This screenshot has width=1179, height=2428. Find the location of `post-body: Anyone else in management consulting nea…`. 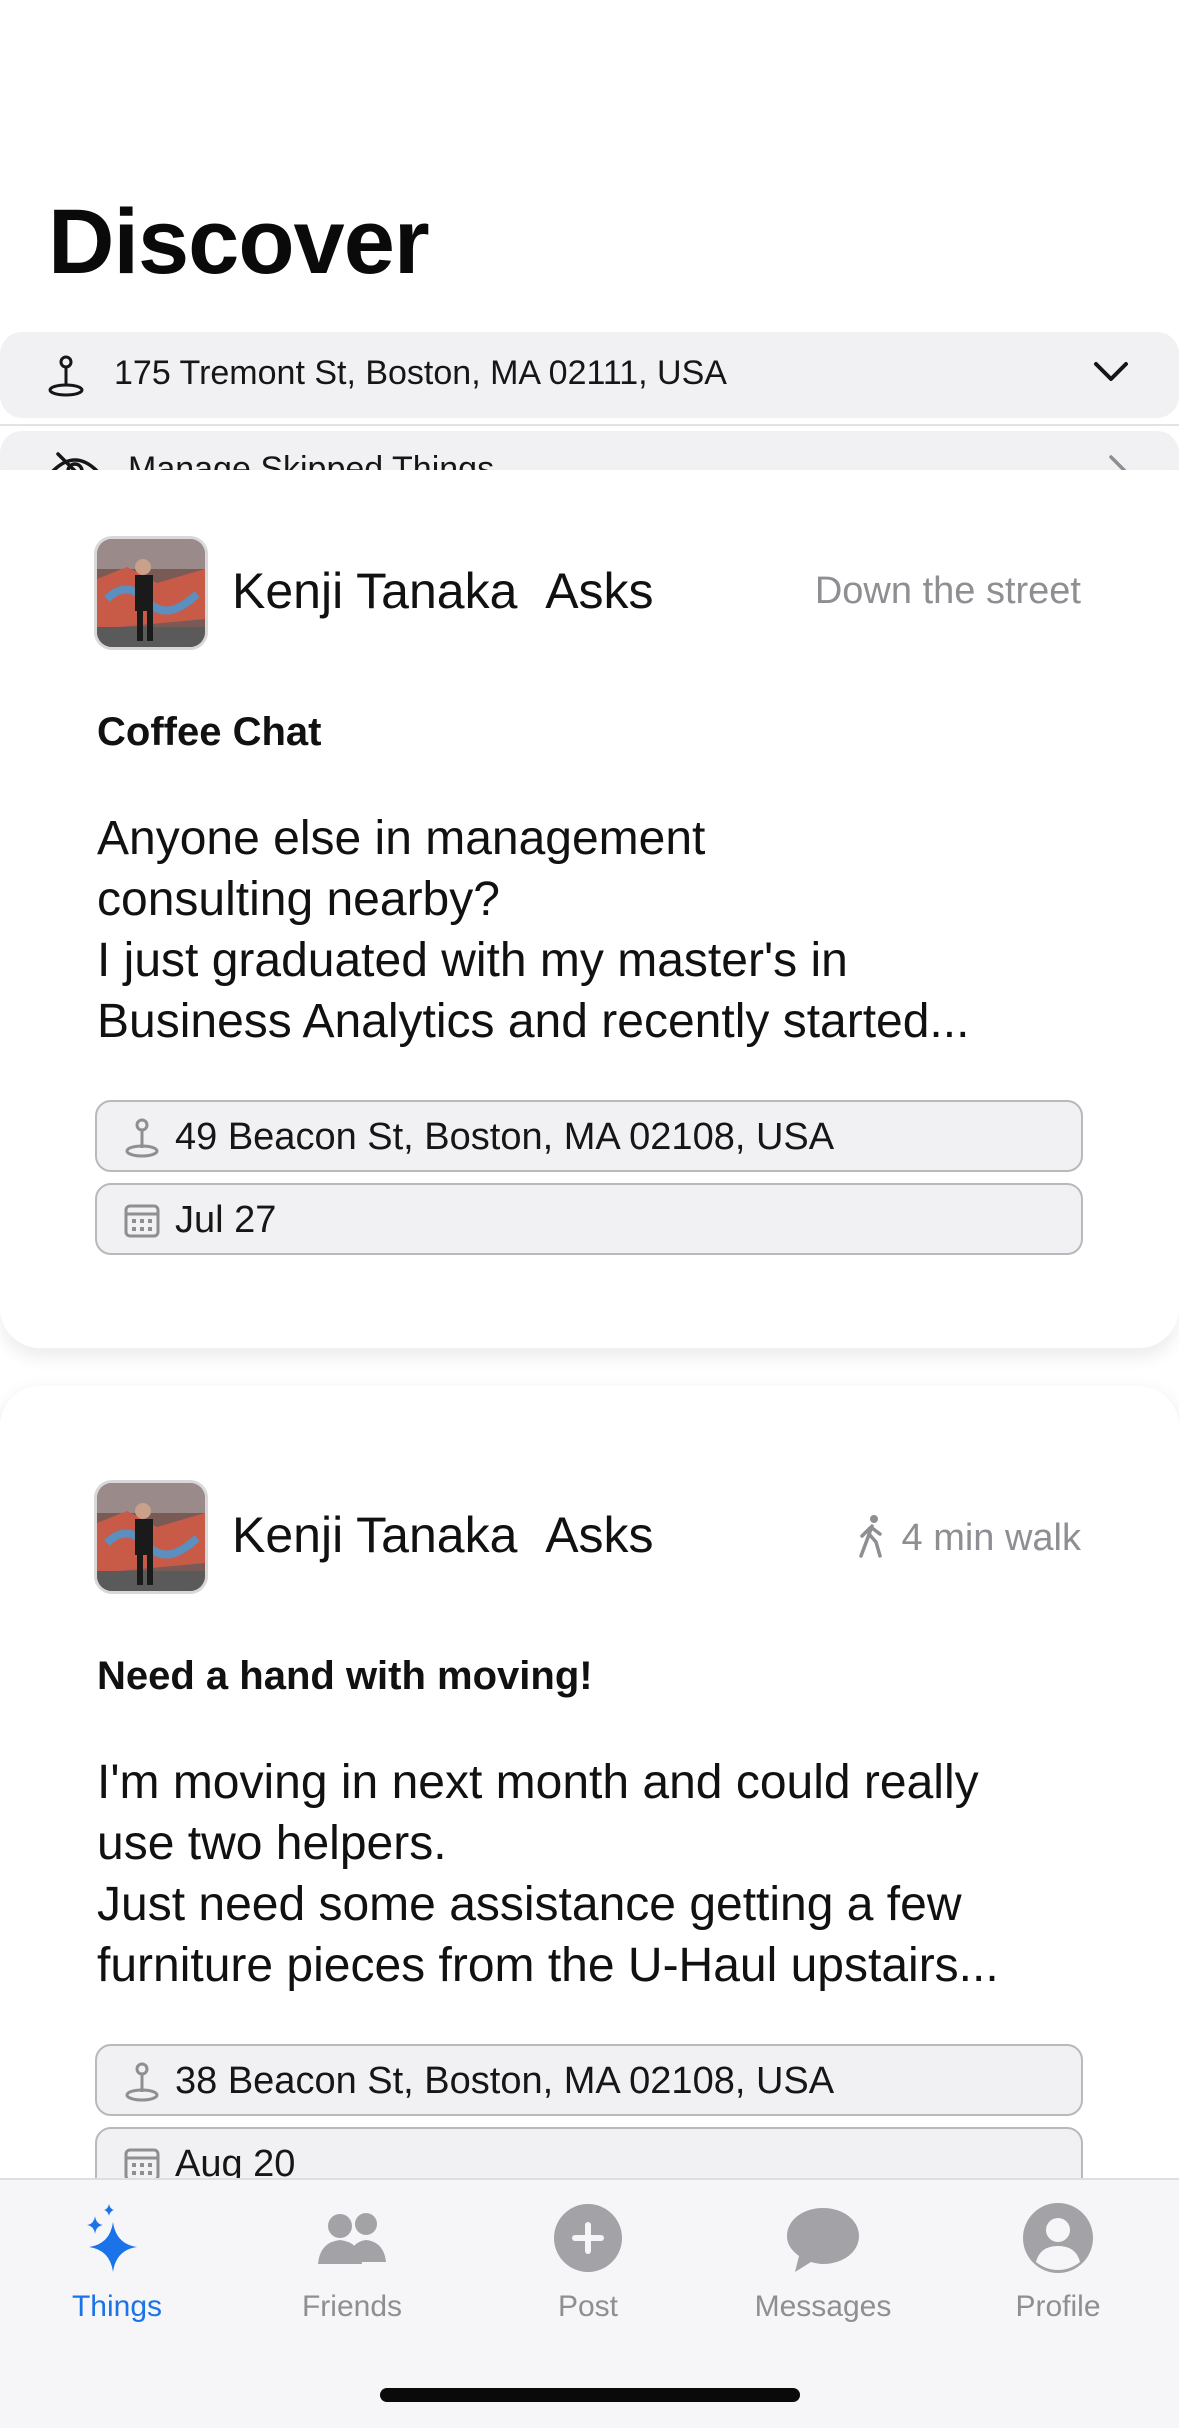

post-body: Anyone else in management consulting nea… is located at coordinates (597, 930).